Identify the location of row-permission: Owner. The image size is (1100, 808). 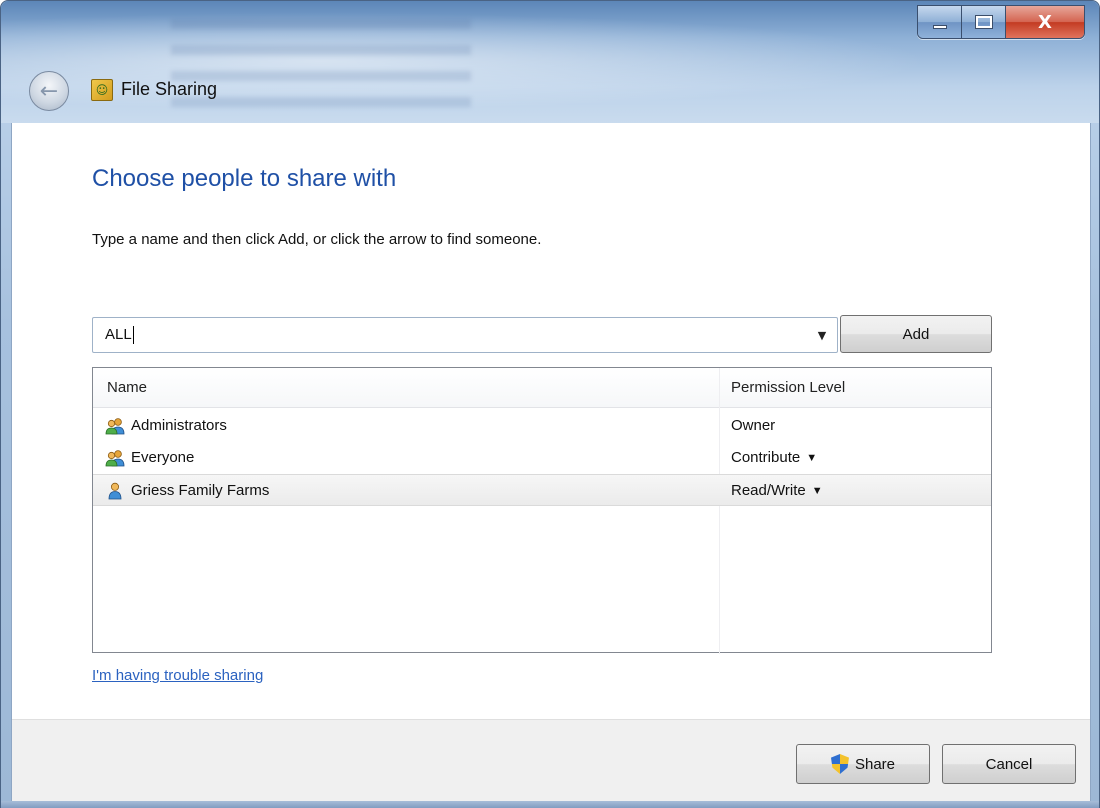
(753, 425).